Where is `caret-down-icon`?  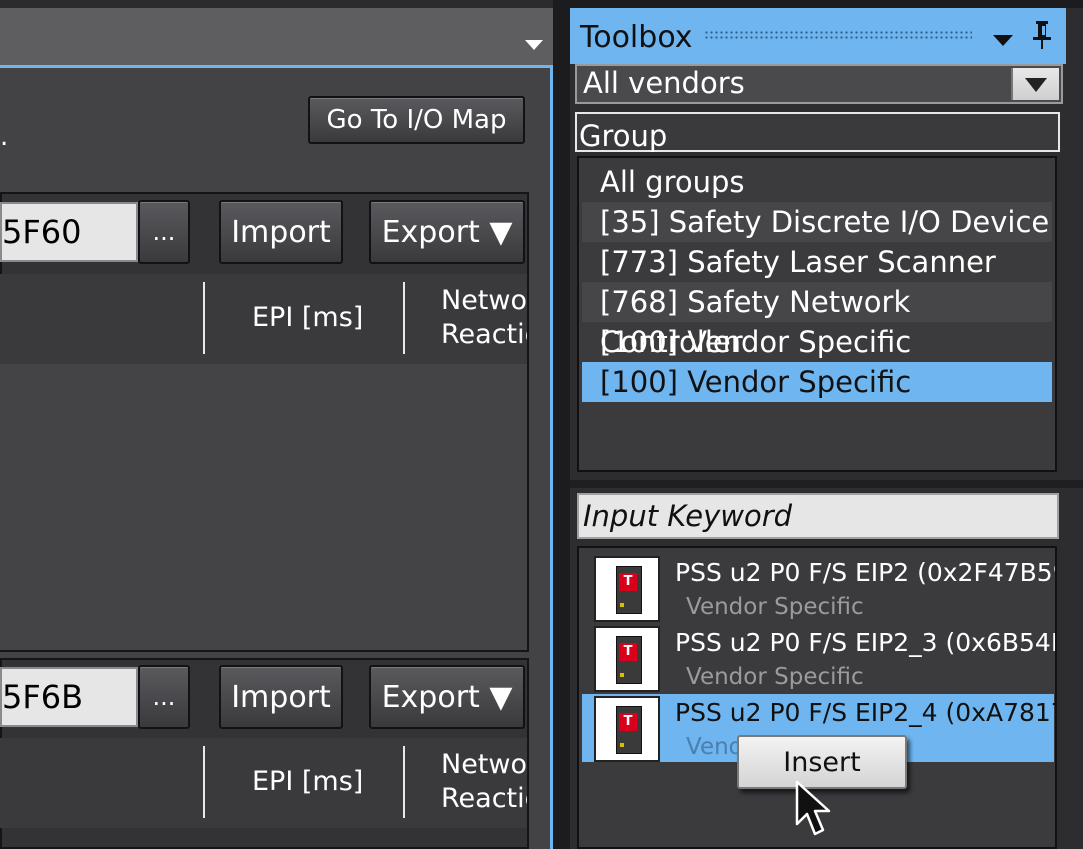
caret-down-icon is located at coordinates (1036, 85).